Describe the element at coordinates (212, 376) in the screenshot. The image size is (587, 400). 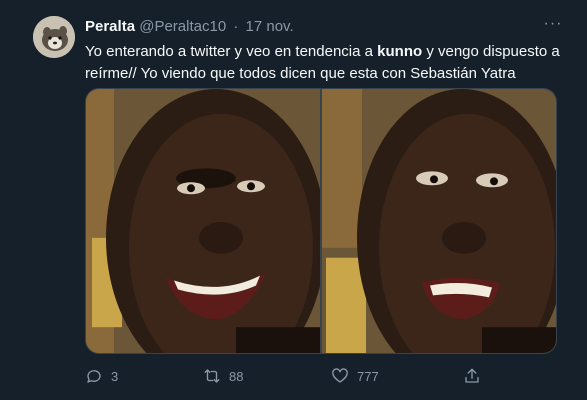
I see `retweet-icon` at that location.